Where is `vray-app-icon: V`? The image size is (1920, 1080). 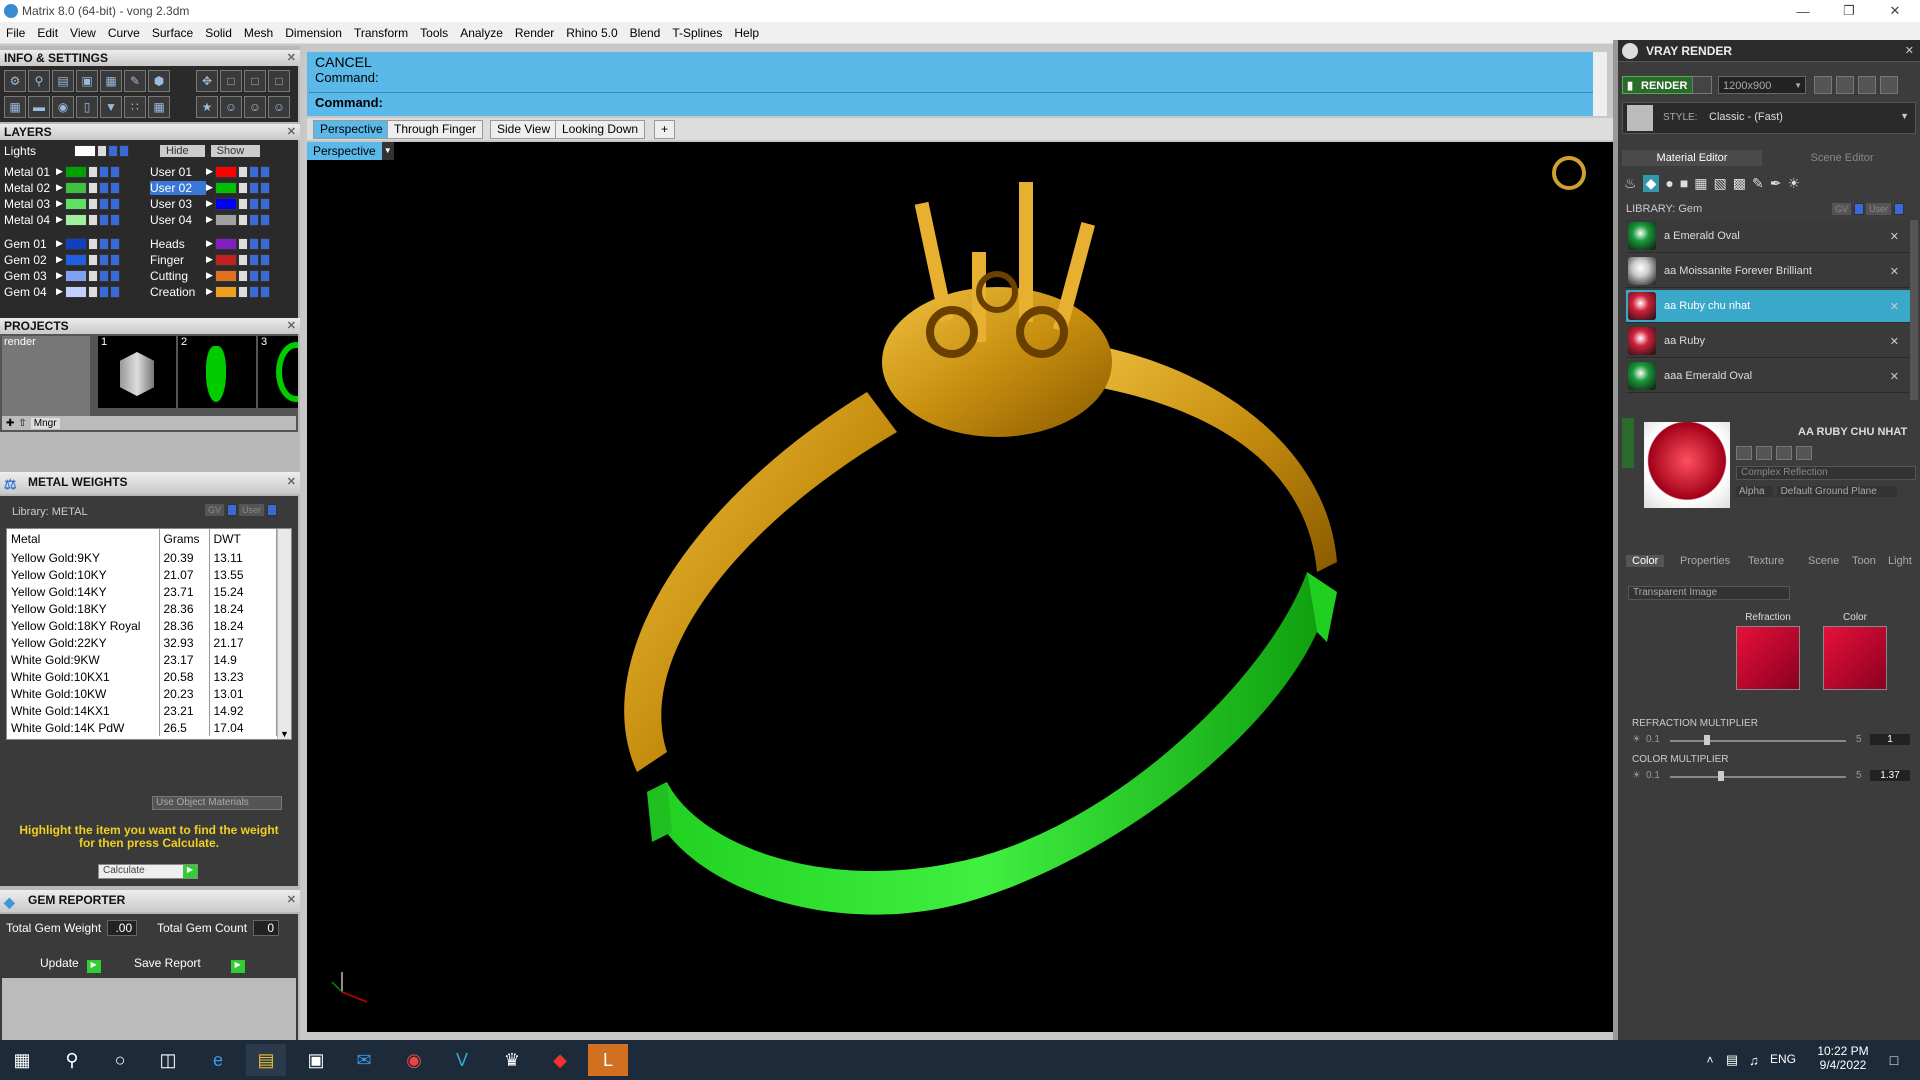
vray-app-icon: V is located at coordinates (462, 1060).